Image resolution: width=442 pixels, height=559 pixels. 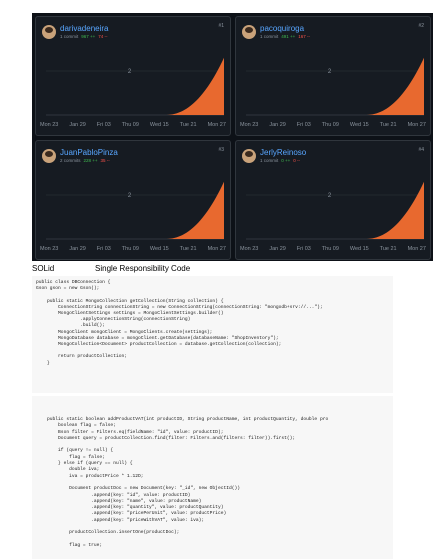 What do you see at coordinates (68, 470) in the screenshot?
I see `code-line: double iva;` at bounding box center [68, 470].